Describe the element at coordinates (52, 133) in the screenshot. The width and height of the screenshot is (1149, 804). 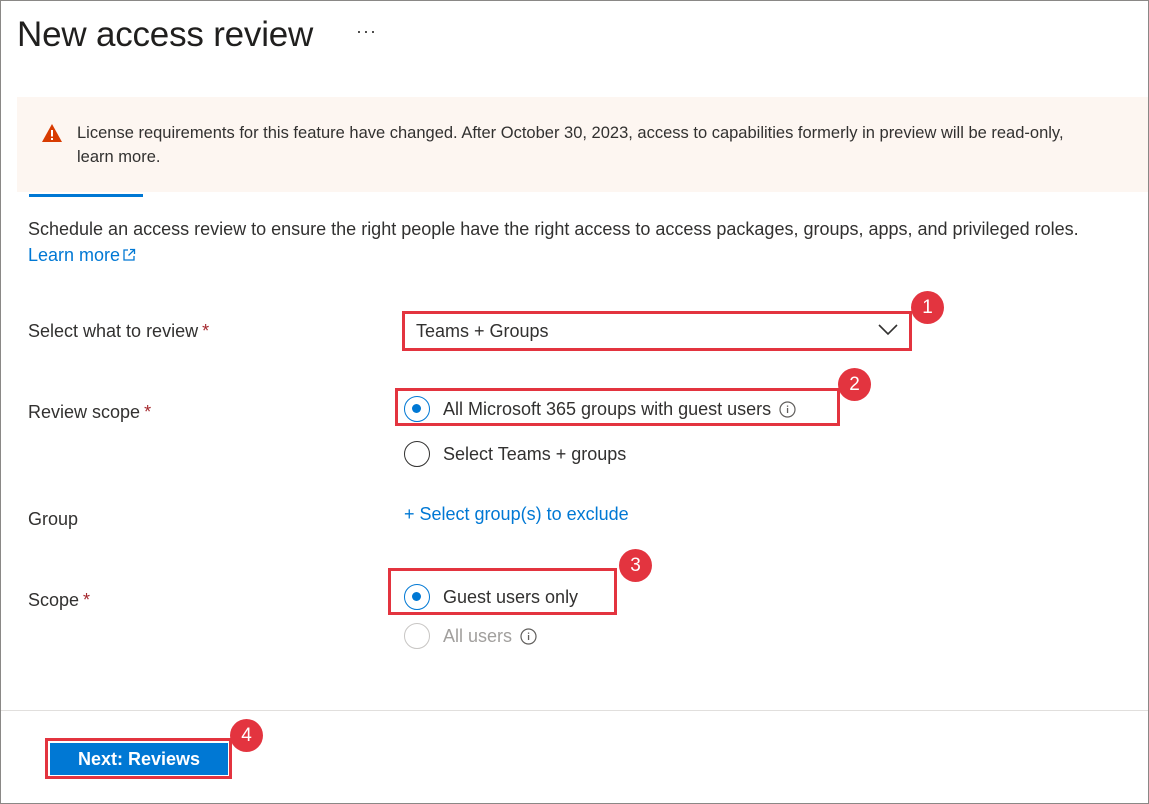
I see `warning-icon` at that location.